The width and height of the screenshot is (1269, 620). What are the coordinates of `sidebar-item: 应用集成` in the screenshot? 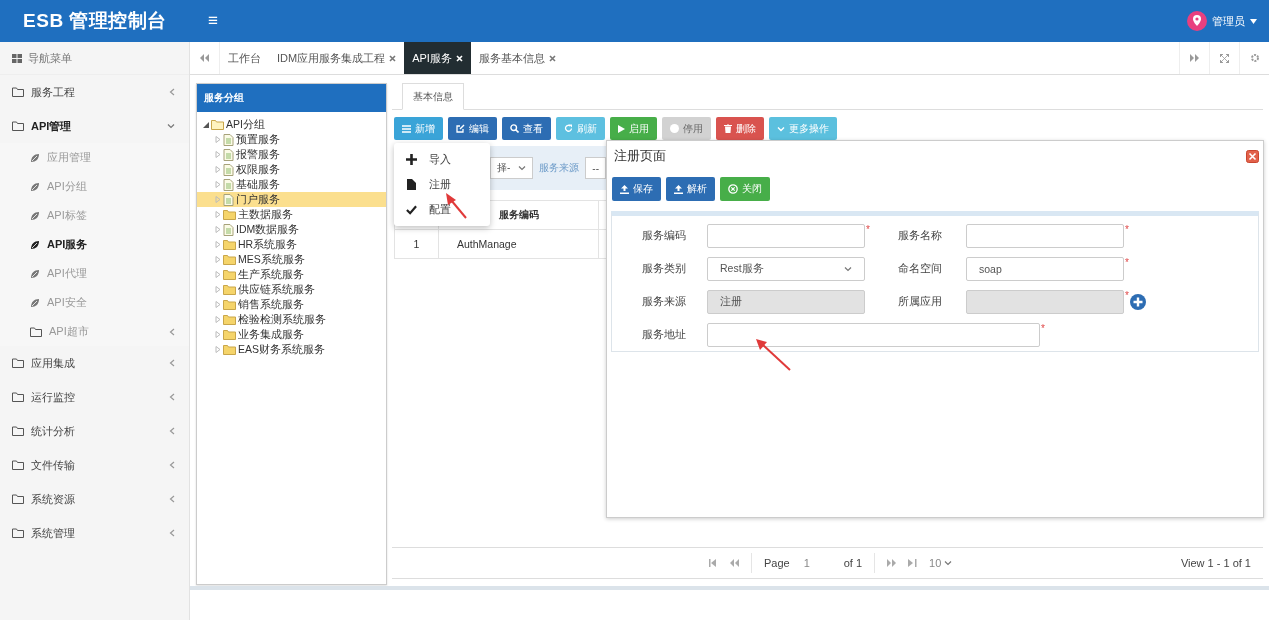 It's located at (94, 363).